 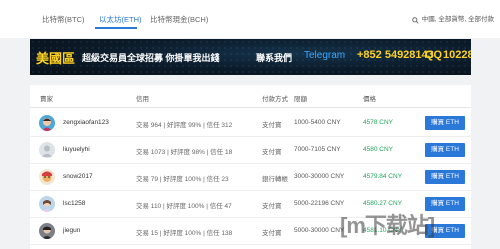 What do you see at coordinates (86, 122) in the screenshot?
I see `seller-name: zengxiaofan123` at bounding box center [86, 122].